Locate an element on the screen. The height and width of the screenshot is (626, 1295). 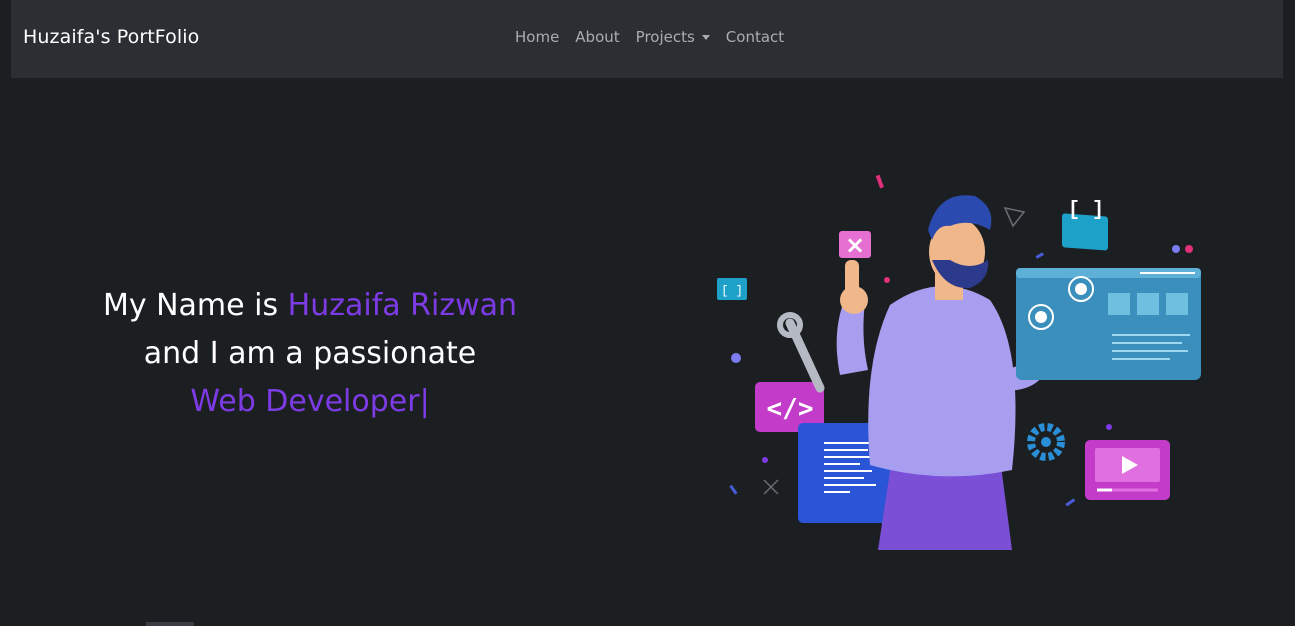
nav-projects-dropdown: Projects is located at coordinates (673, 37).